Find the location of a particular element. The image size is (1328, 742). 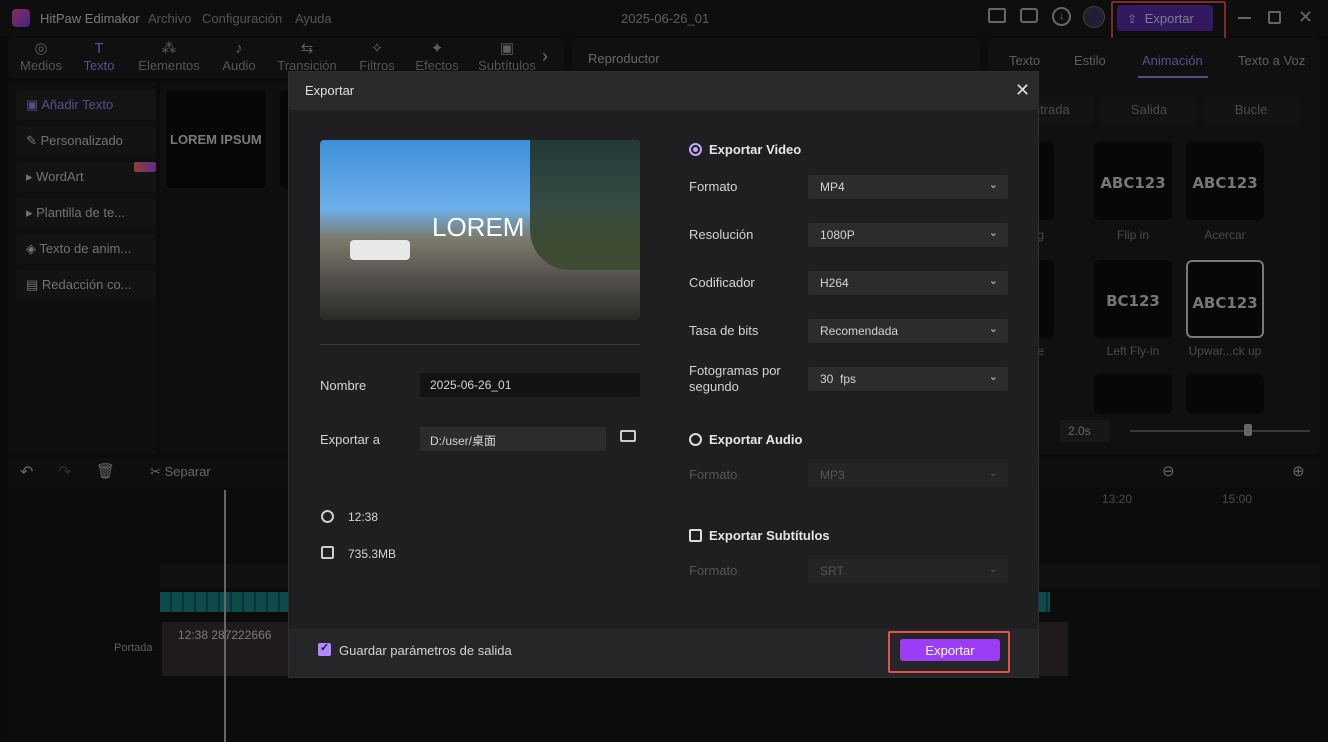

preview-car is located at coordinates (380, 250).